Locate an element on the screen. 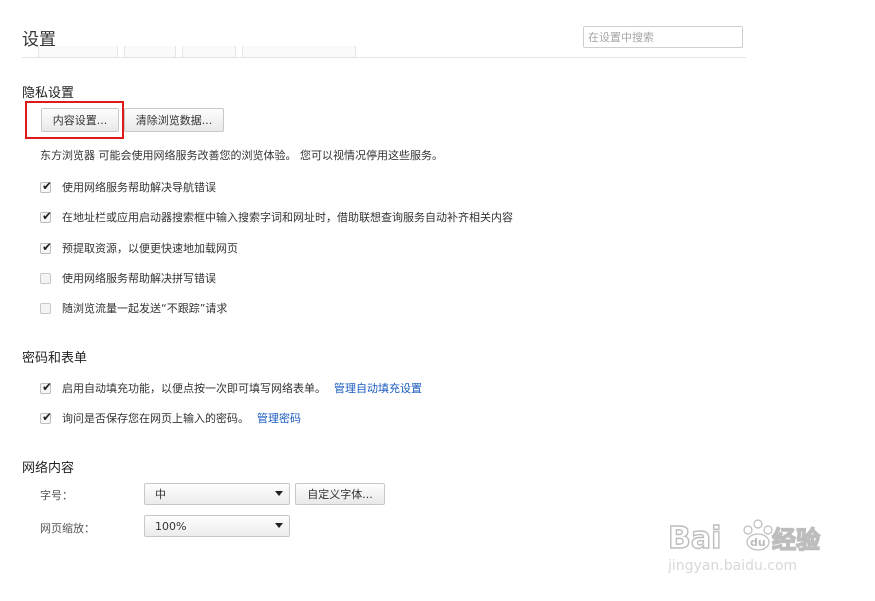 The width and height of the screenshot is (875, 601). header-divider is located at coordinates (384, 57).